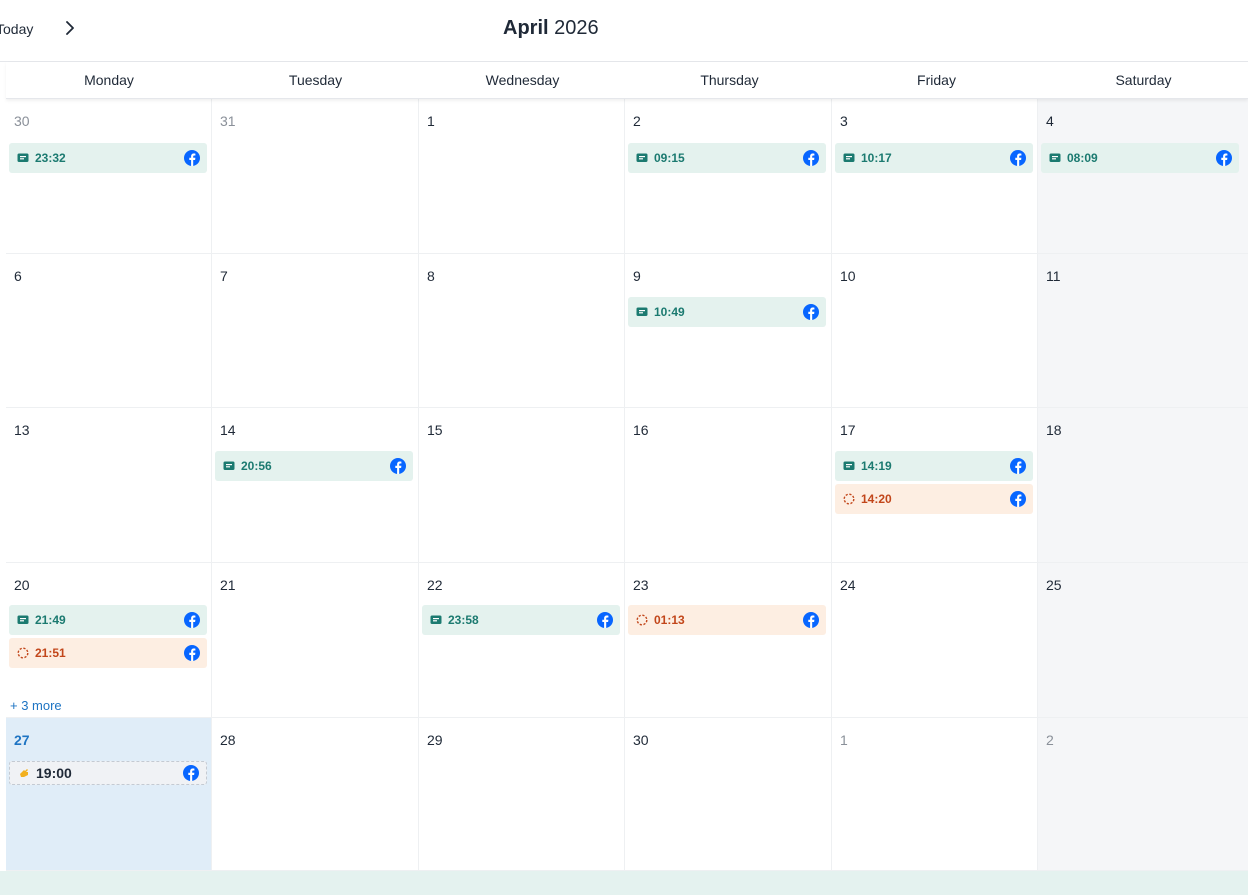 The image size is (1248, 895). What do you see at coordinates (526, 28) in the screenshot?
I see `month-name: April` at bounding box center [526, 28].